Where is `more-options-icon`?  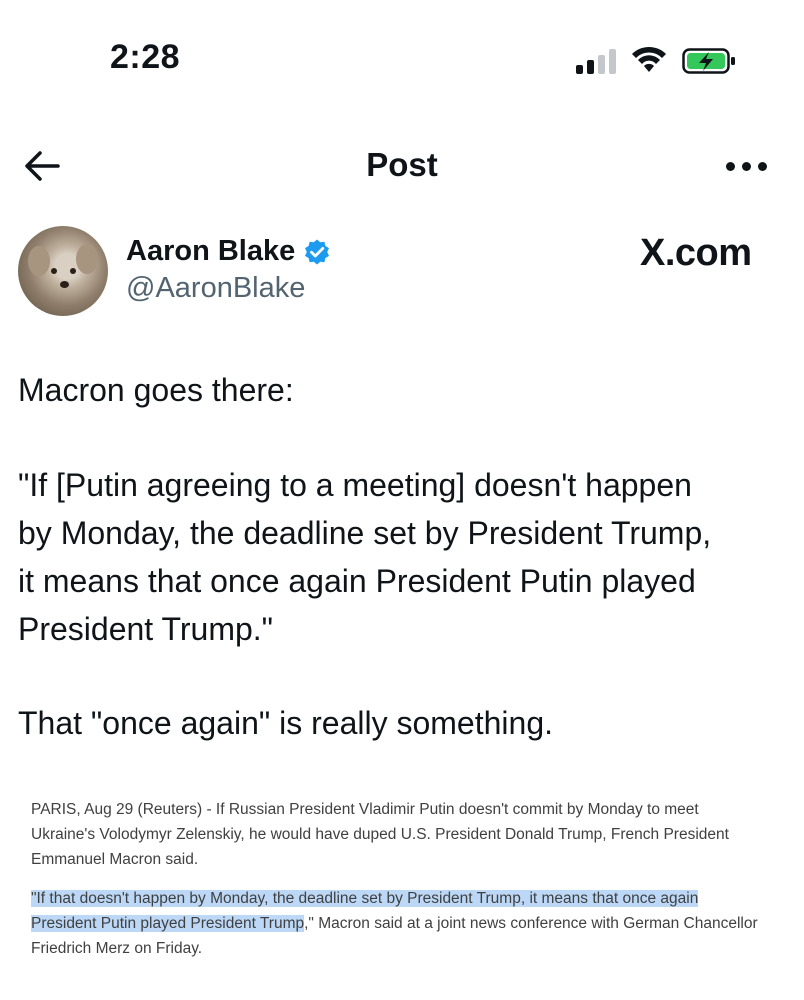 more-options-icon is located at coordinates (748, 166).